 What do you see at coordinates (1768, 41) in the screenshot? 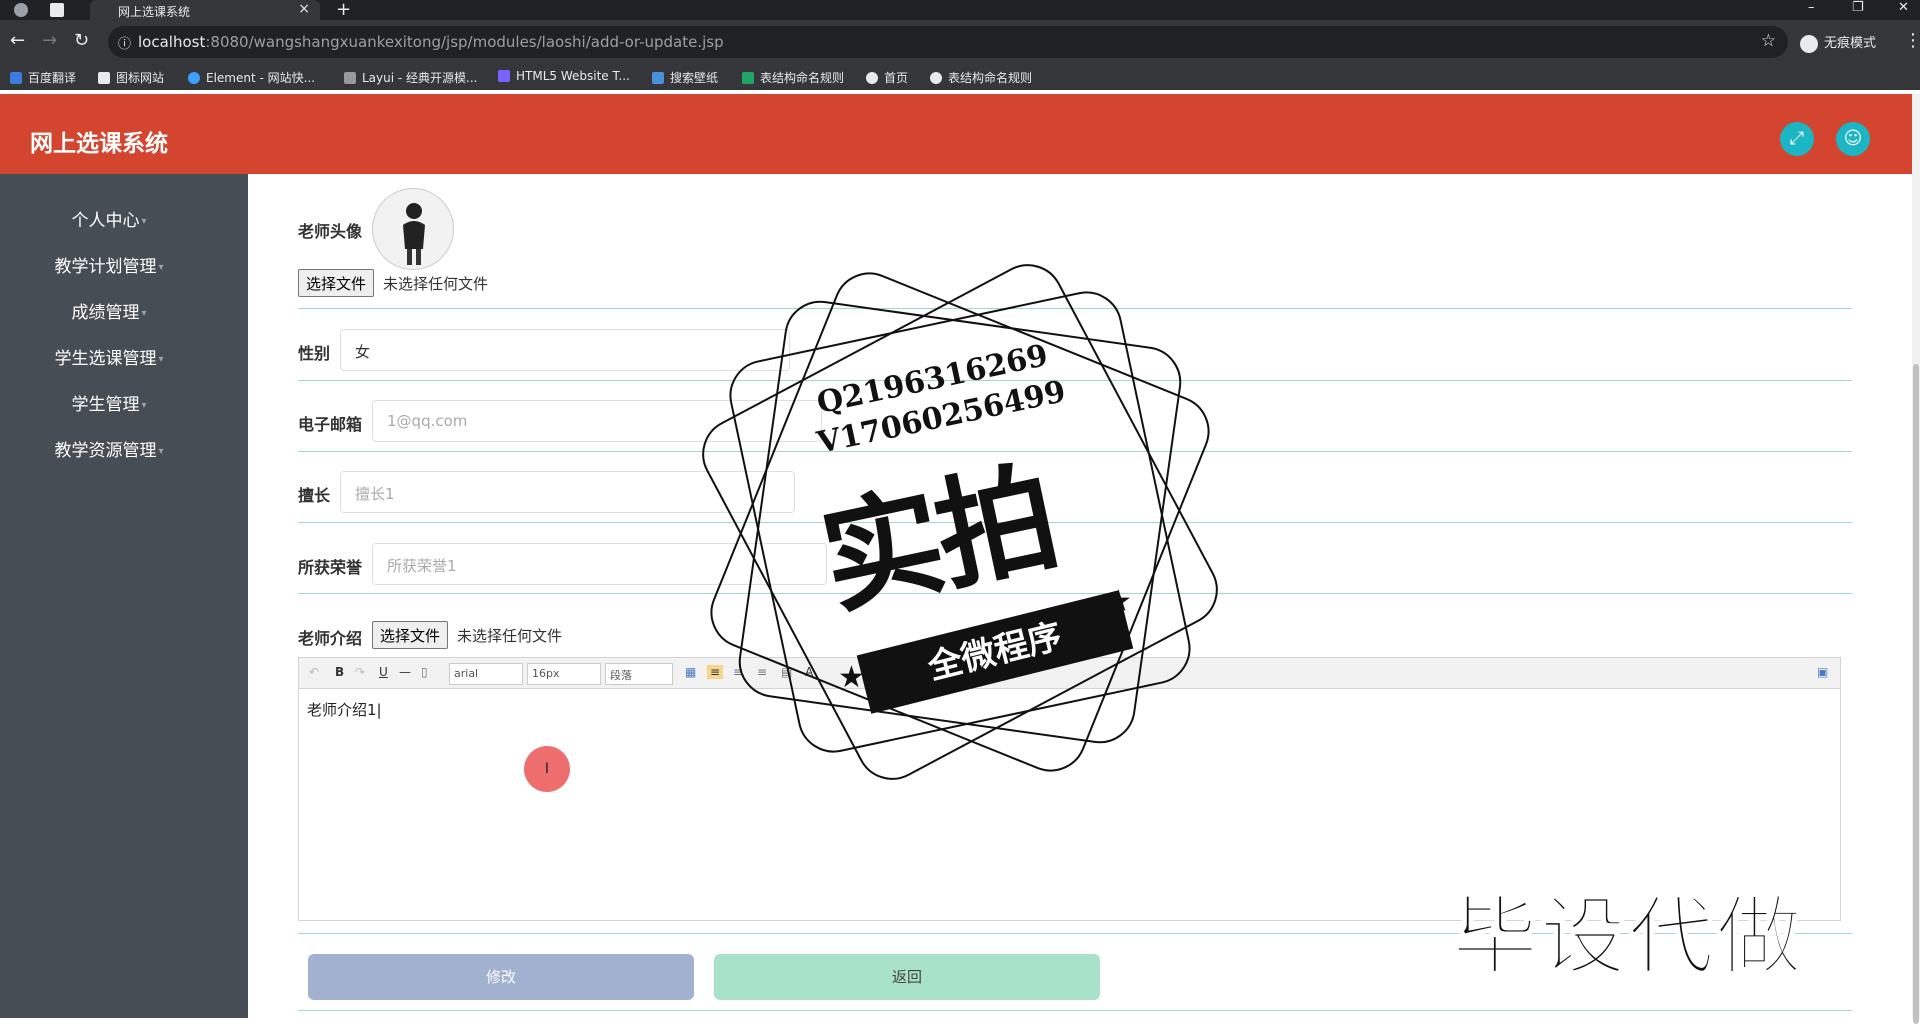
I see `bookmark-star-icon: ☆` at bounding box center [1768, 41].